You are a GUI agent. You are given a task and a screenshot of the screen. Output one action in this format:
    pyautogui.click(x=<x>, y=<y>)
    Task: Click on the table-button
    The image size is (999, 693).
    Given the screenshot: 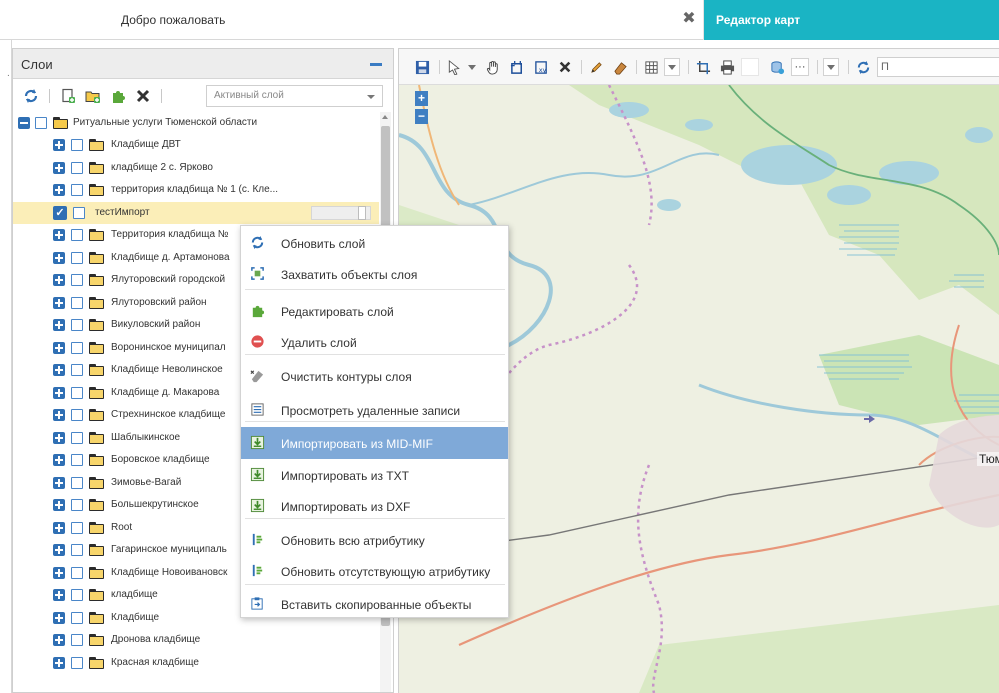 What is the action you would take?
    pyautogui.click(x=651, y=67)
    